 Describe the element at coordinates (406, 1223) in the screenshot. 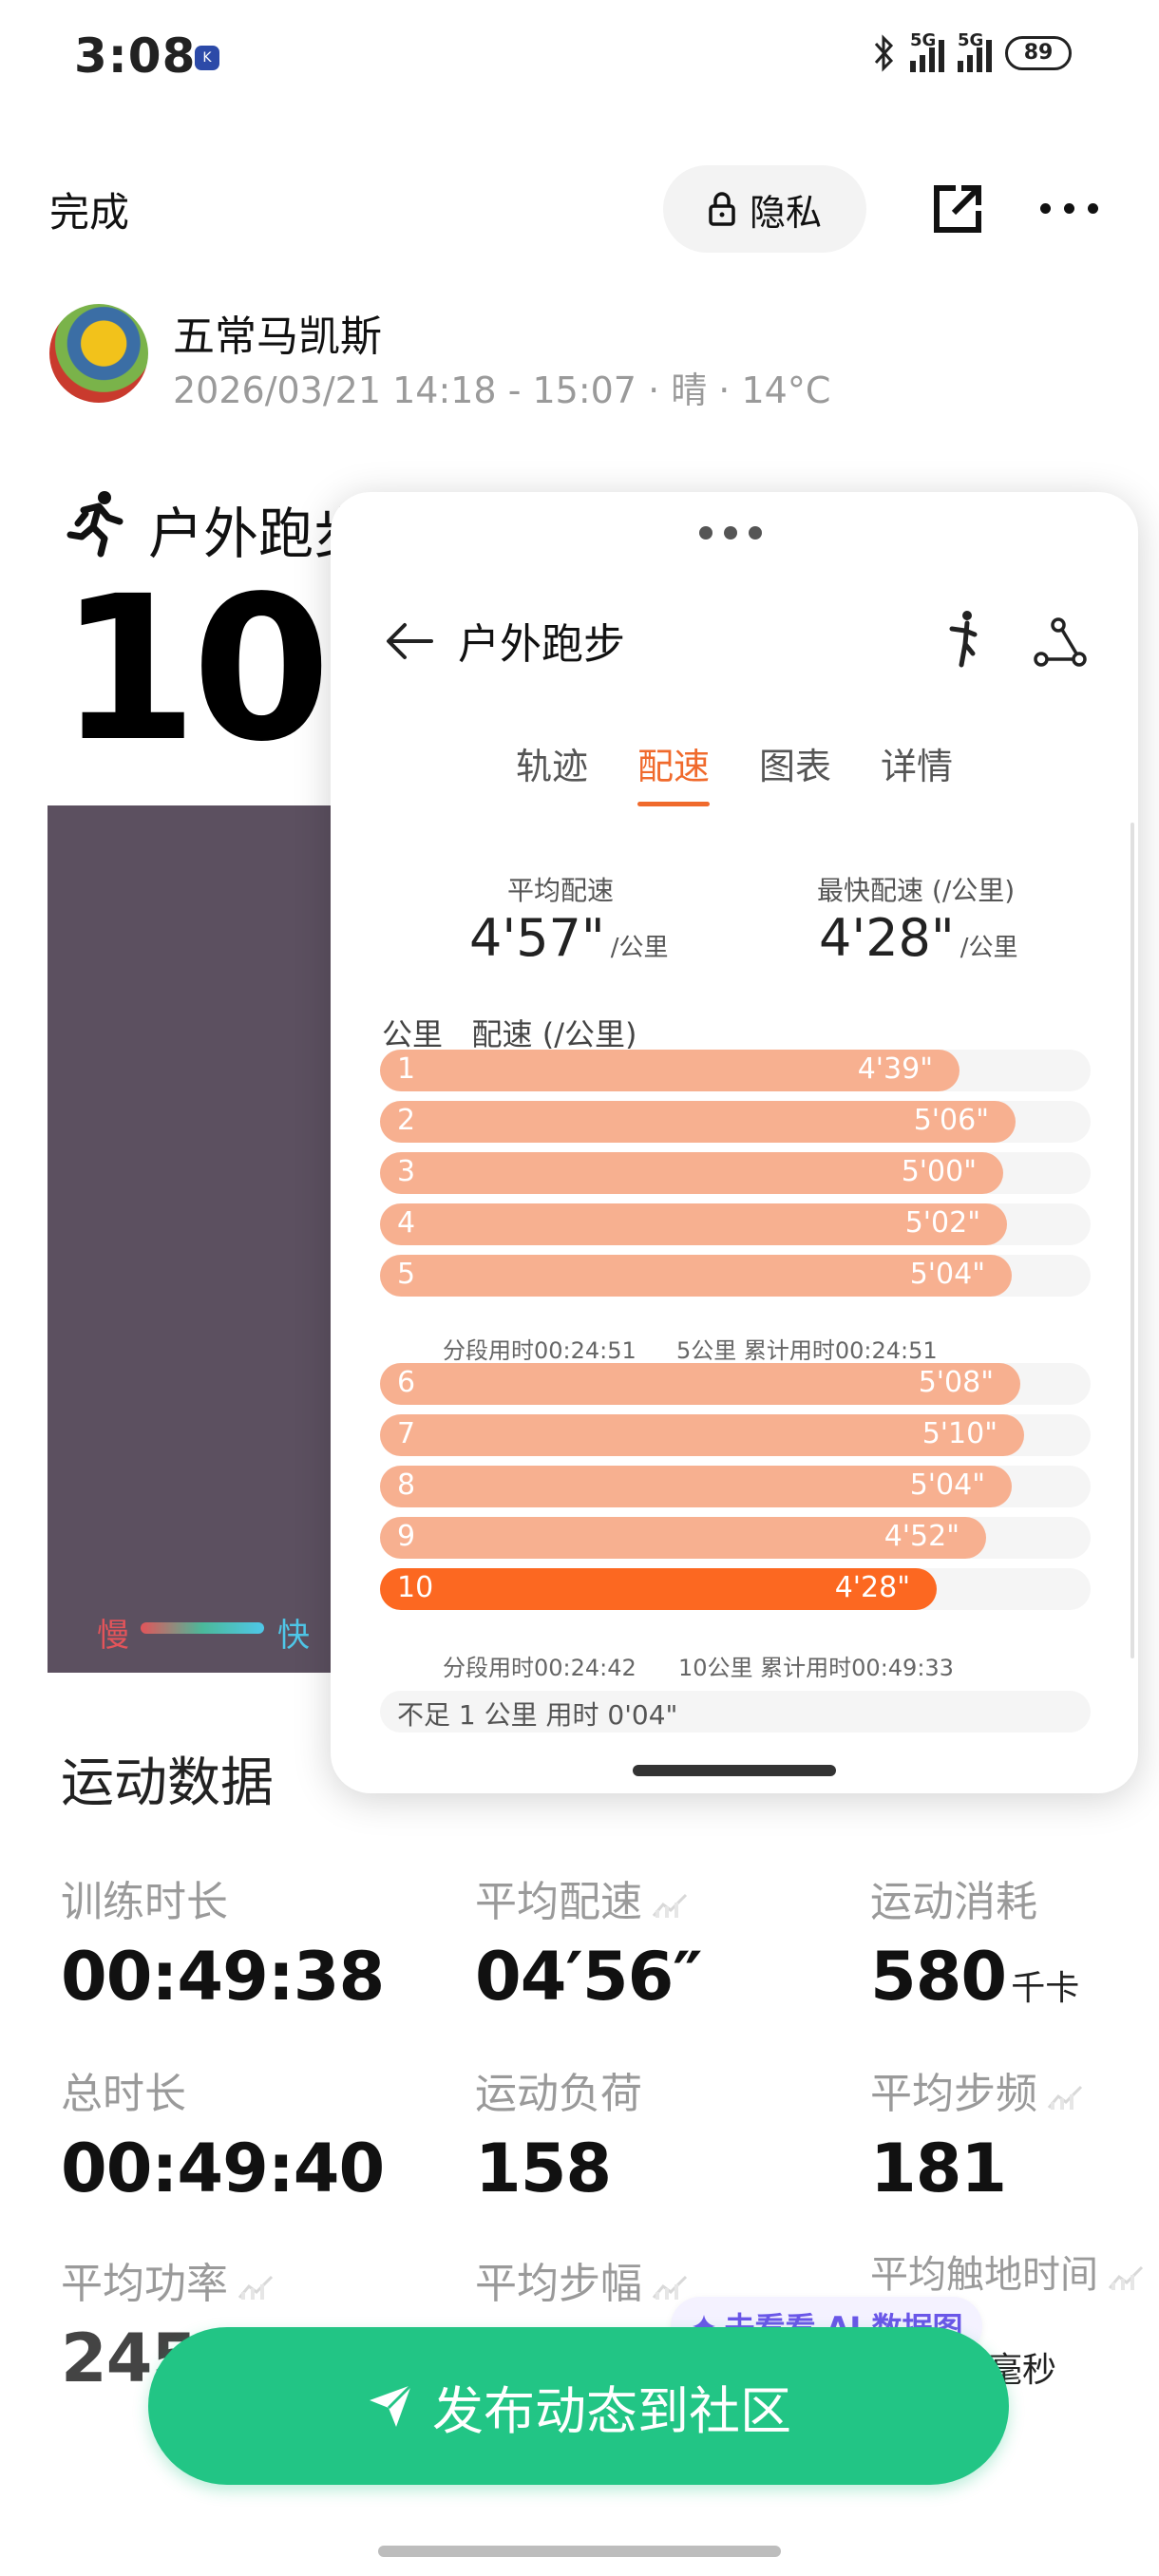

I see `split-km-label: 4` at that location.